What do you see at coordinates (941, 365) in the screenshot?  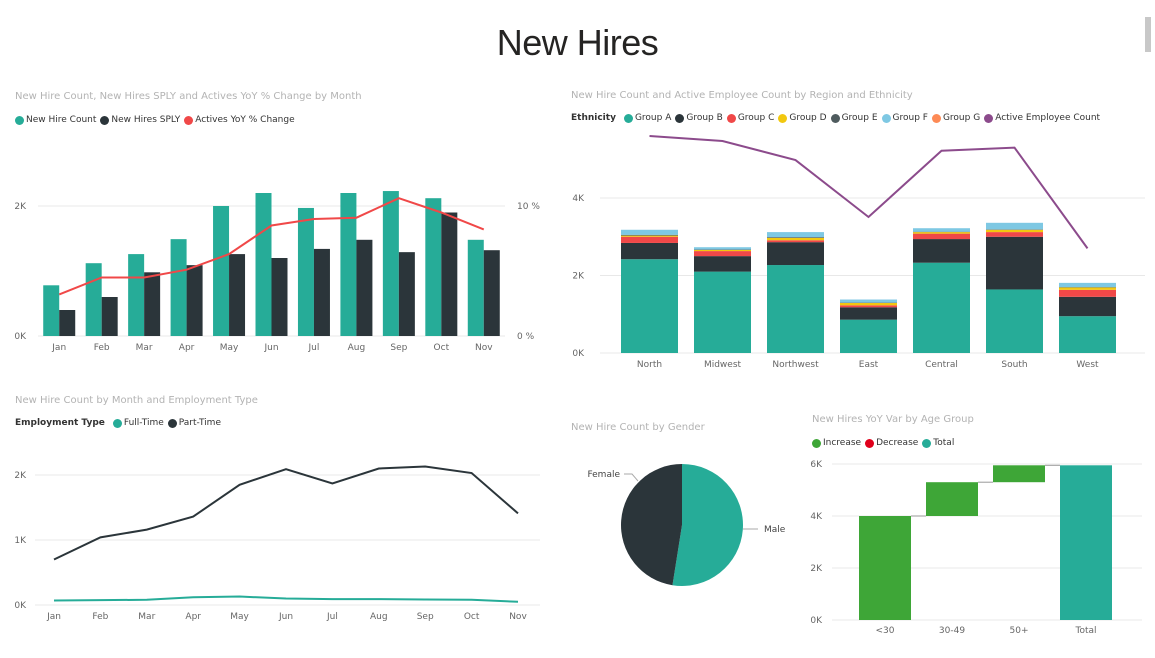 I see `x-axis-tick-label: Central` at bounding box center [941, 365].